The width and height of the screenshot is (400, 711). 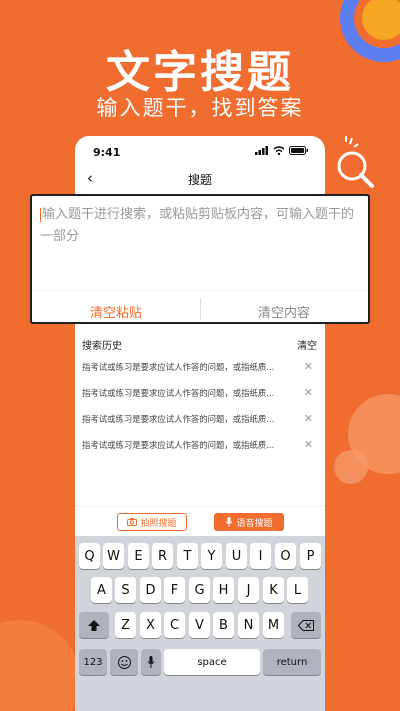 I want to click on key-w: W, so click(x=113, y=556).